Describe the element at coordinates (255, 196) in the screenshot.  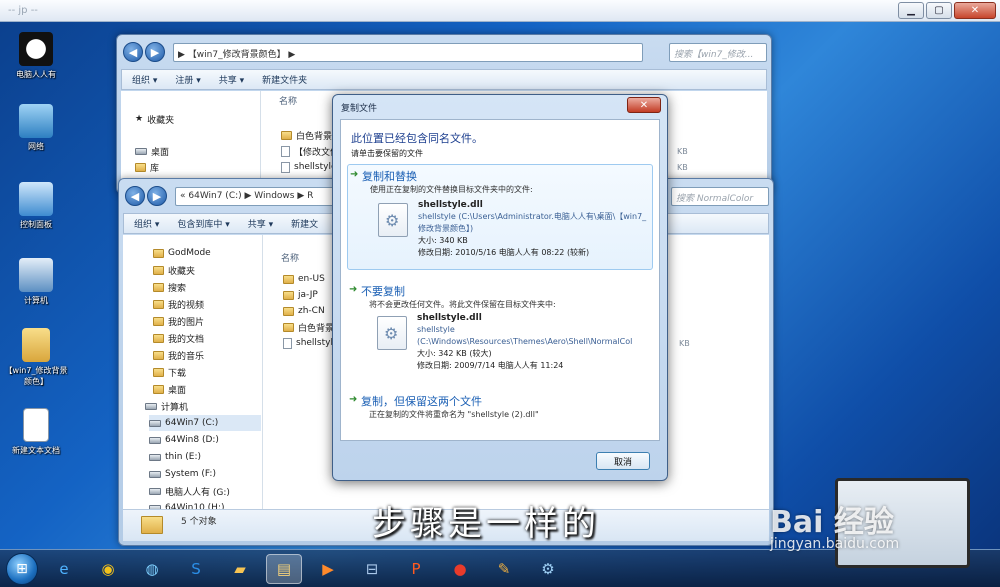
I see `address-bar: « 64Win7 (C:) ▶ Windows ▶ R` at that location.